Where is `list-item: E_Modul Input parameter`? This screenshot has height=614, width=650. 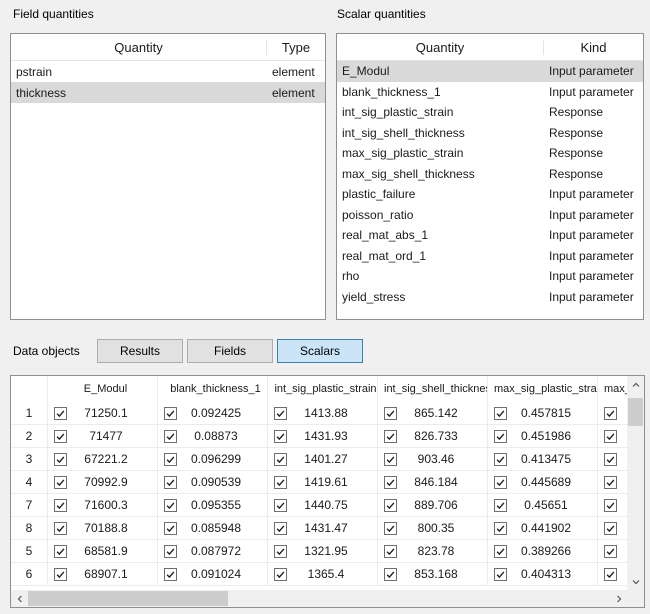
list-item: E_Modul Input parameter is located at coordinates (490, 71).